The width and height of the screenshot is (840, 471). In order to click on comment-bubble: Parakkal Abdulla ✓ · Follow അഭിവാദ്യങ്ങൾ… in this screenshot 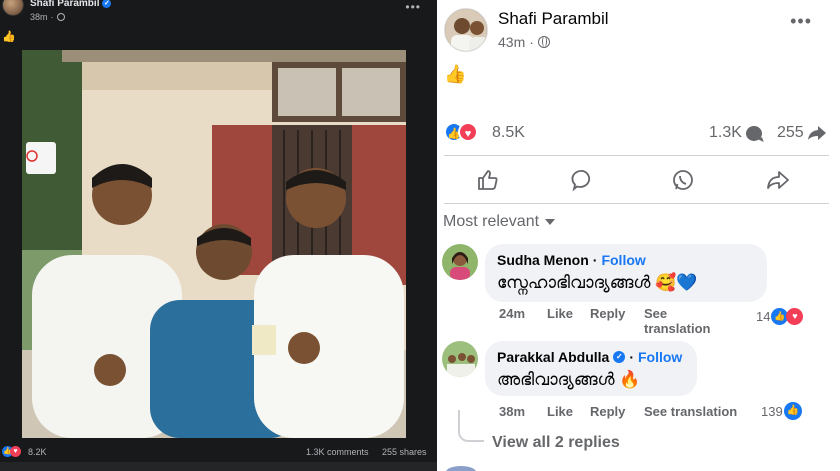, I will do `click(591, 368)`.